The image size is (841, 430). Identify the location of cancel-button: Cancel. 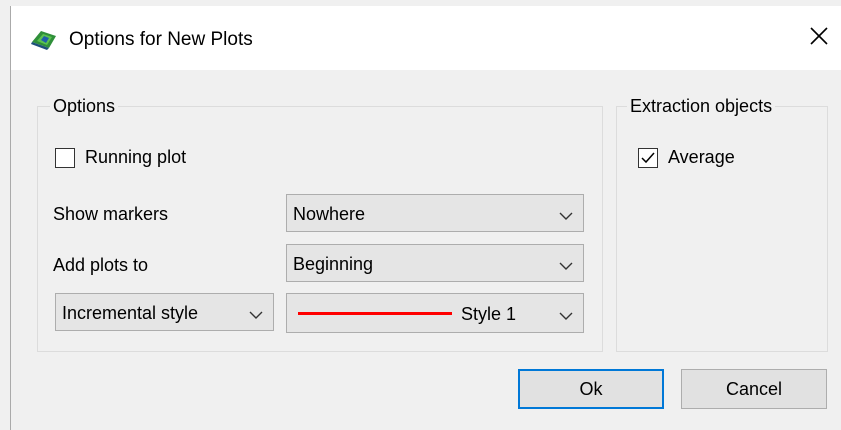
(754, 389).